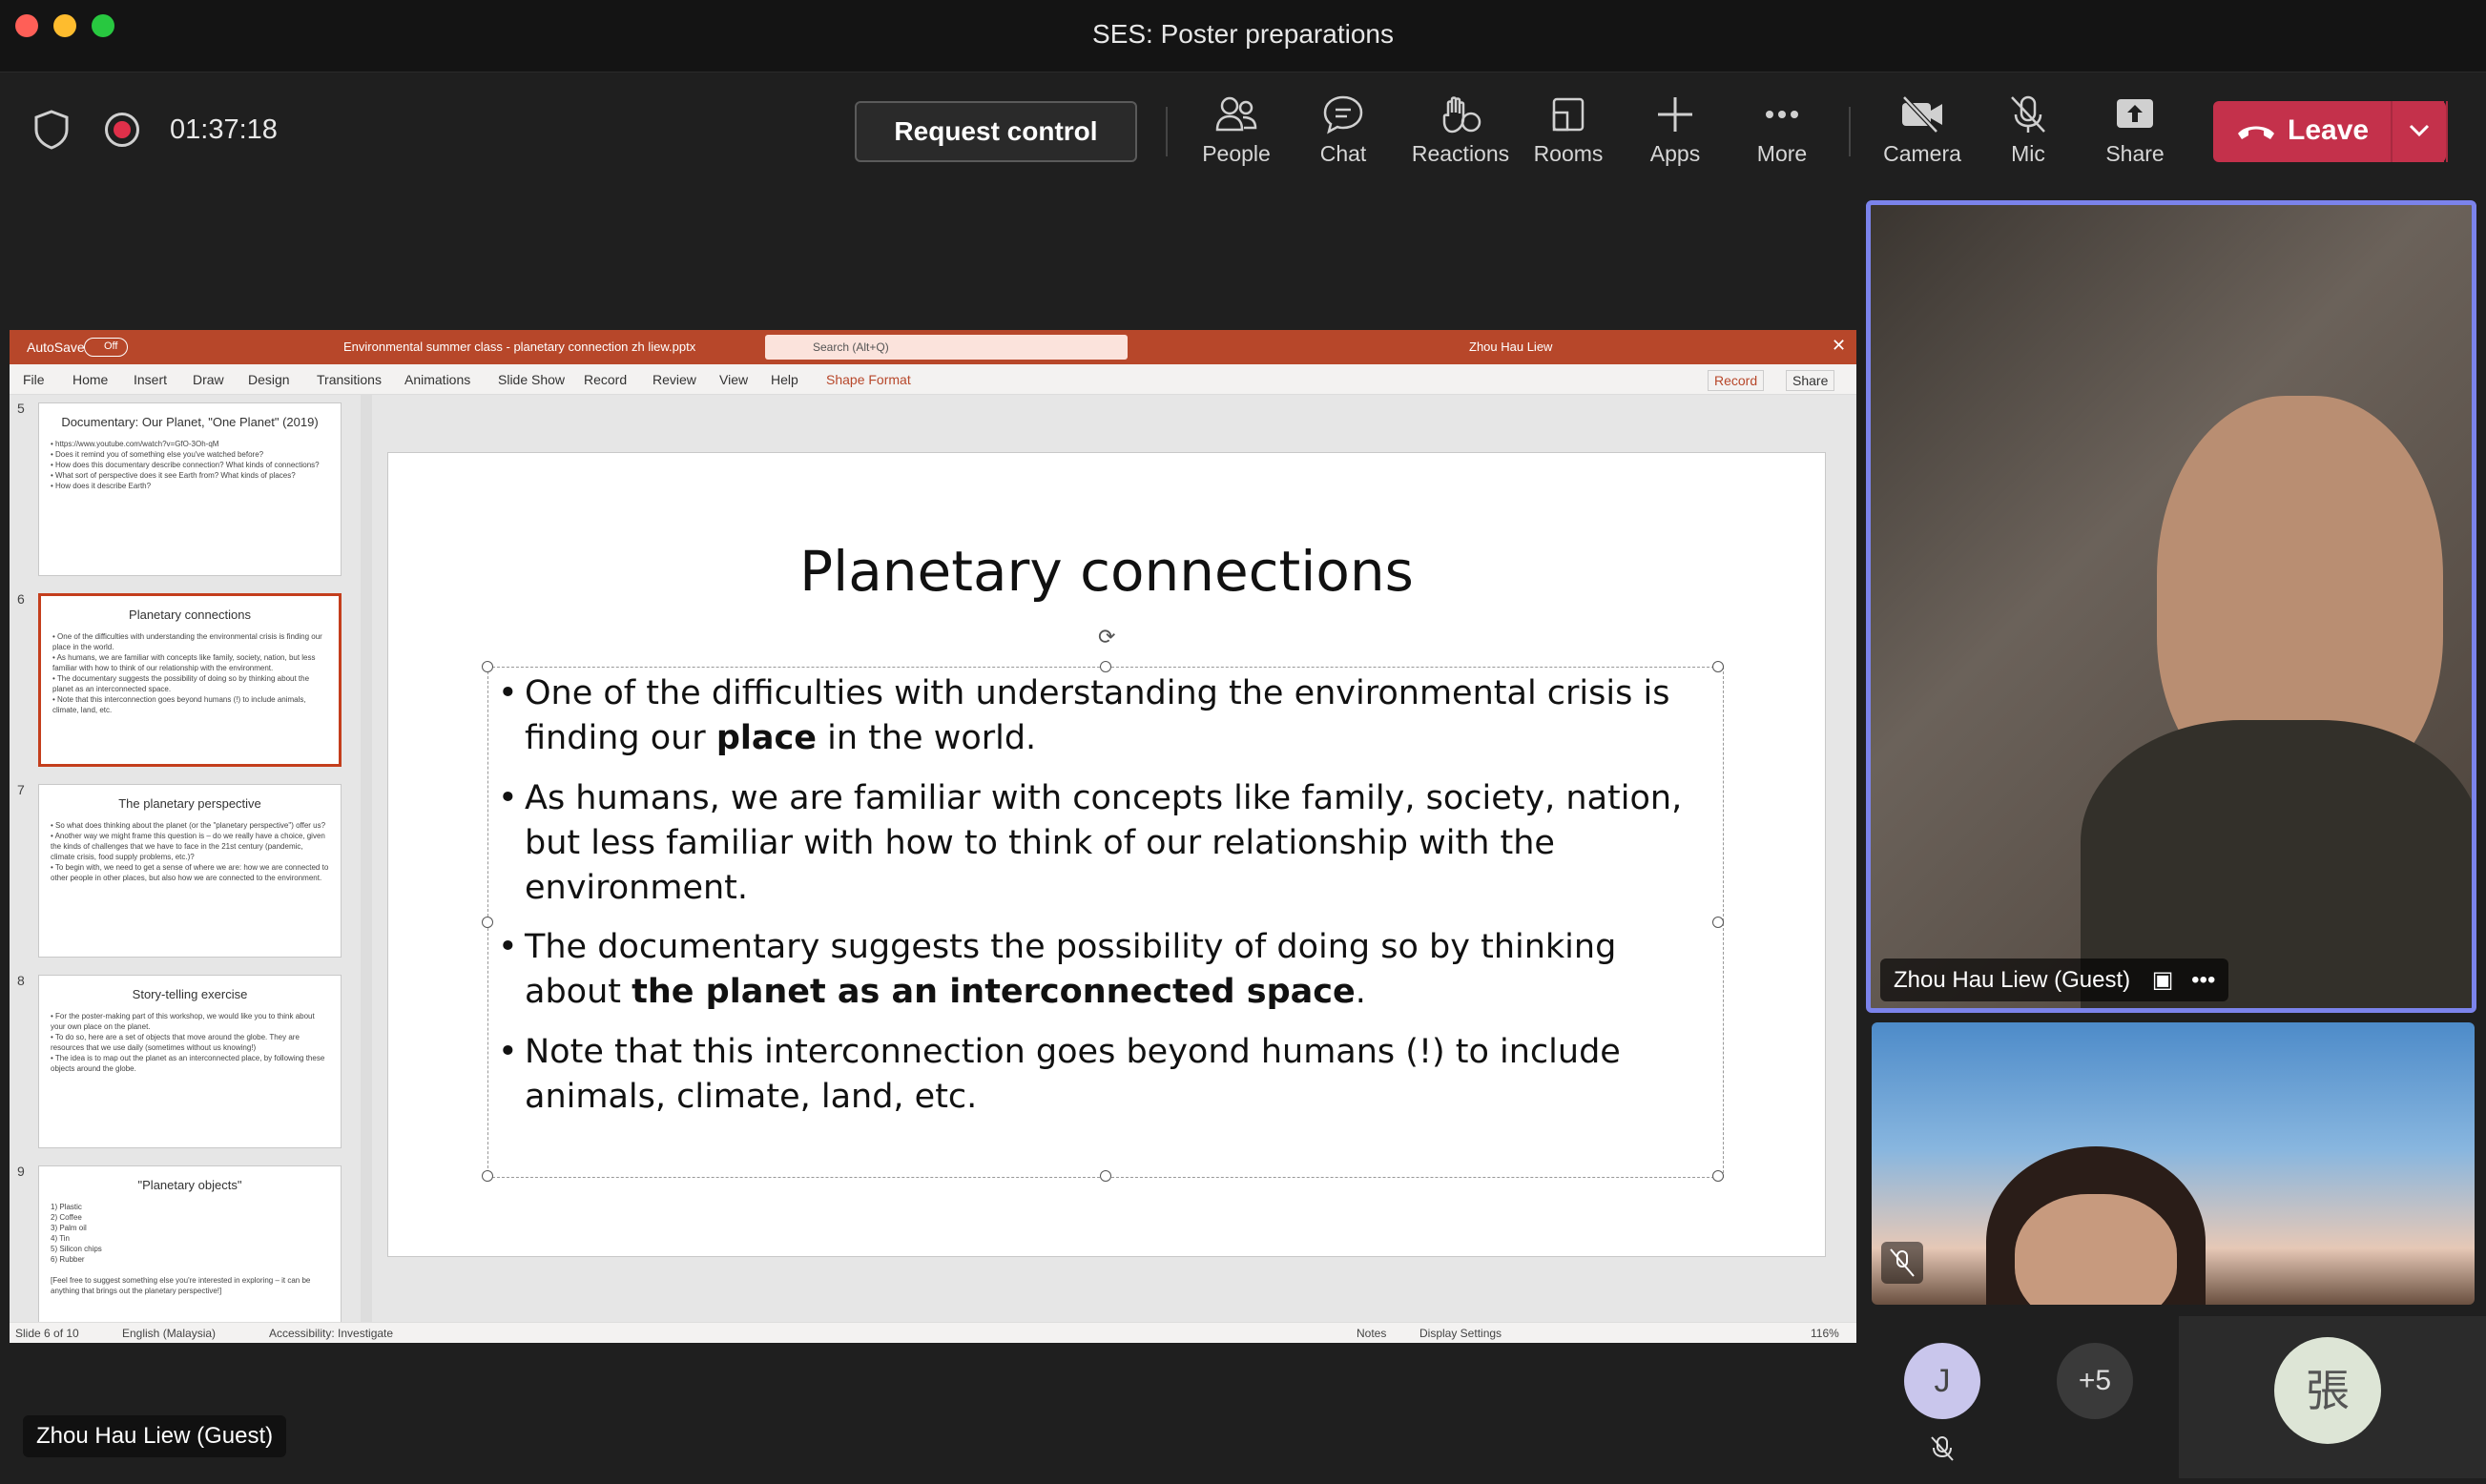 The height and width of the screenshot is (1484, 2486). I want to click on chat-button: Chat, so click(1343, 132).